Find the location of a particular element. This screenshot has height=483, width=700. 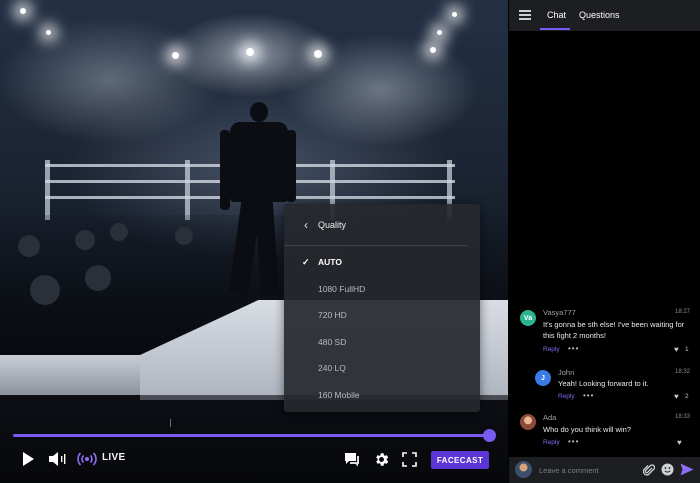

quality-option-label: 1080 FullHD is located at coordinates (342, 288).